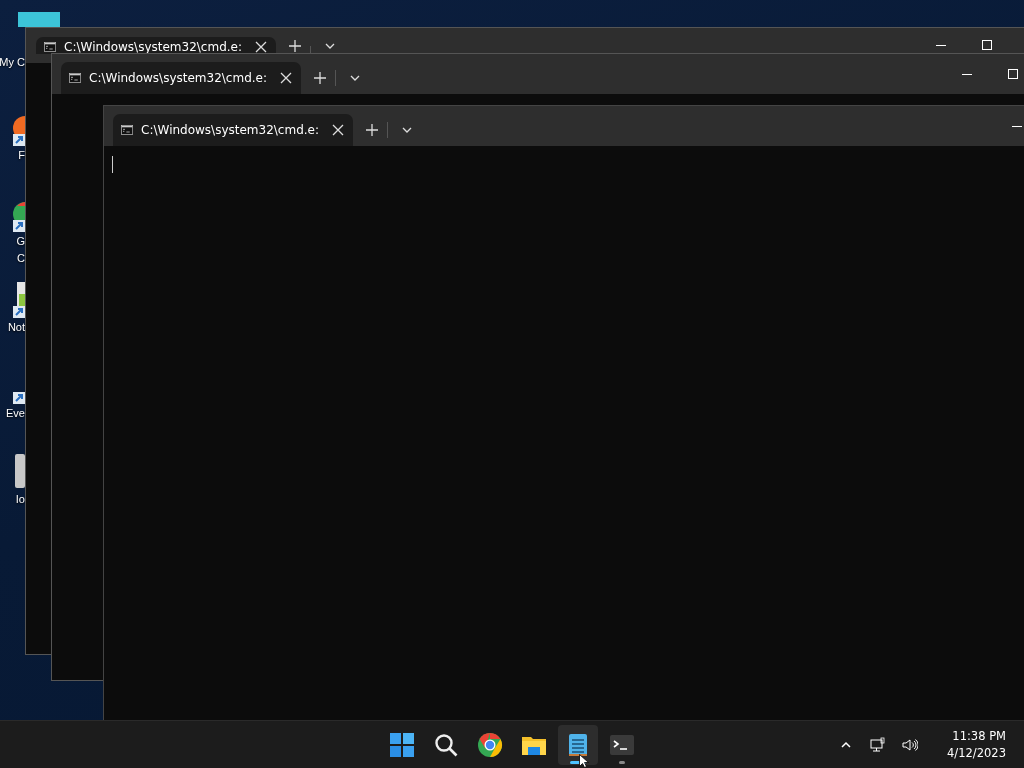  Describe the element at coordinates (21, 155) in the screenshot. I see `desktop-icon-label: F` at that location.